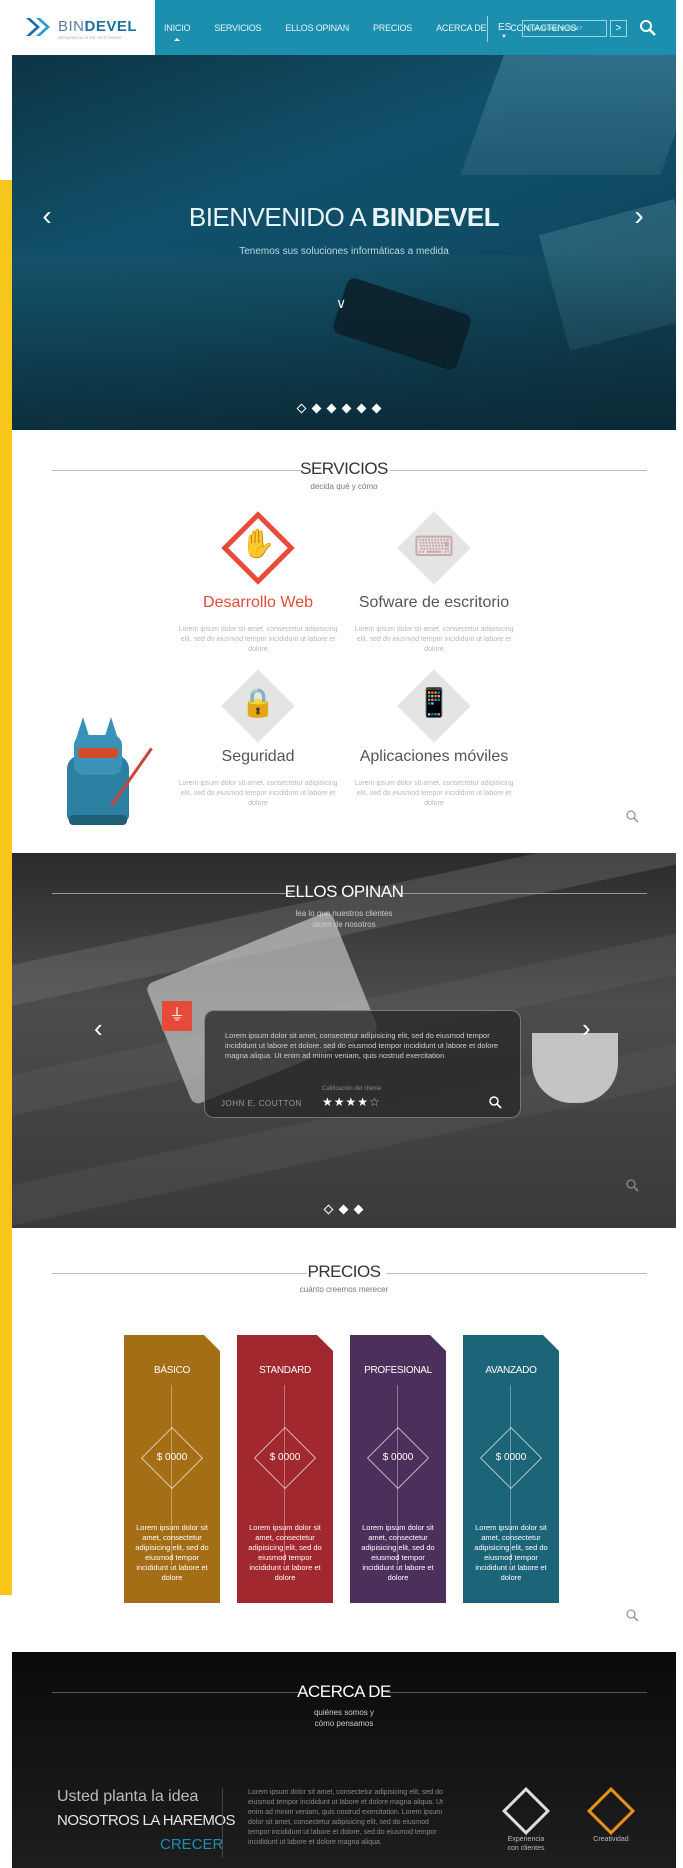  What do you see at coordinates (487, 29) in the screenshot?
I see `nav-divider` at bounding box center [487, 29].